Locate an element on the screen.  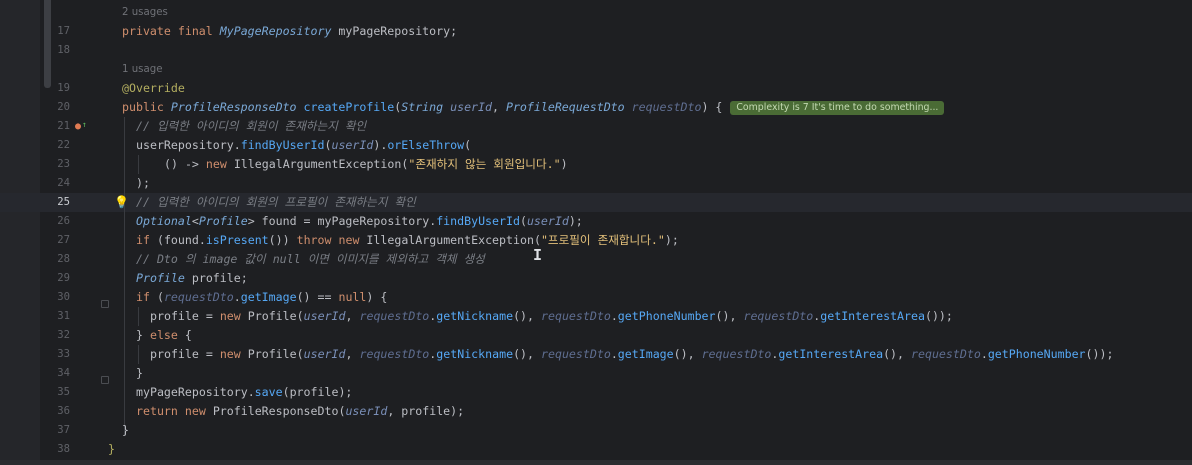
code-line-21: // 입력한 아이디의 회원이 존재하는지 확인 is located at coordinates (251, 126).